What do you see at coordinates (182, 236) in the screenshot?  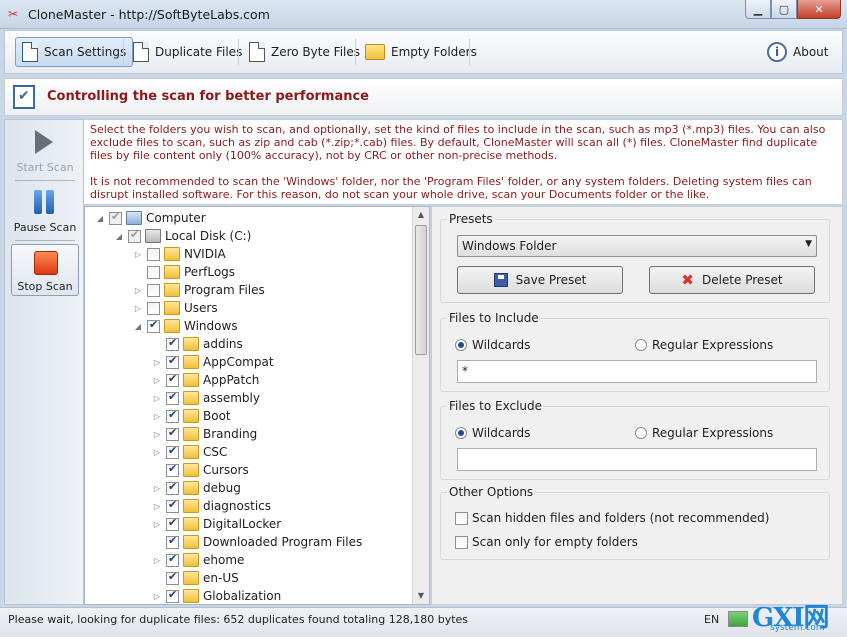 I see `tree-item: ◢ Local Disk (C:)` at bounding box center [182, 236].